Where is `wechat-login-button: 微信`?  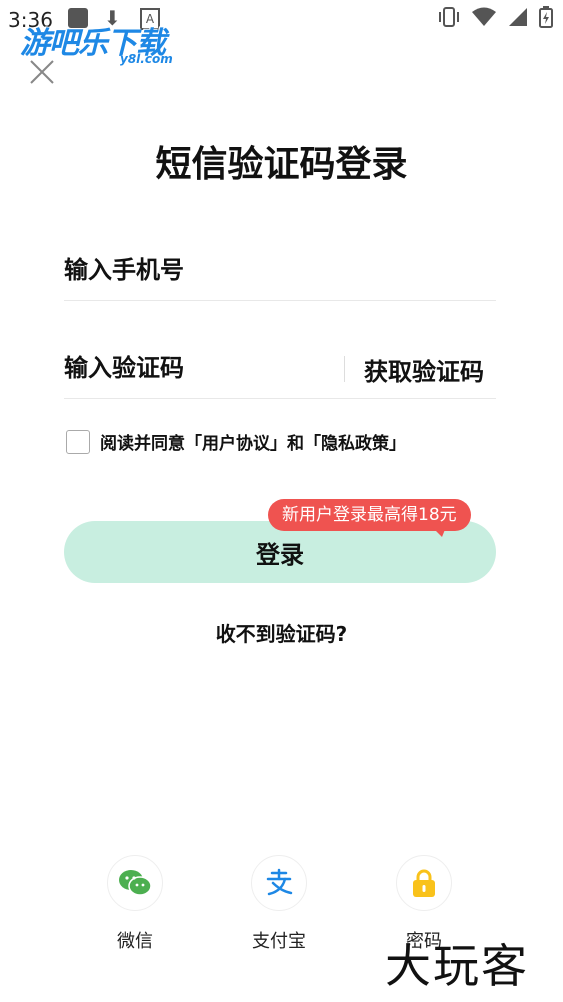 wechat-login-button: 微信 is located at coordinates (135, 904).